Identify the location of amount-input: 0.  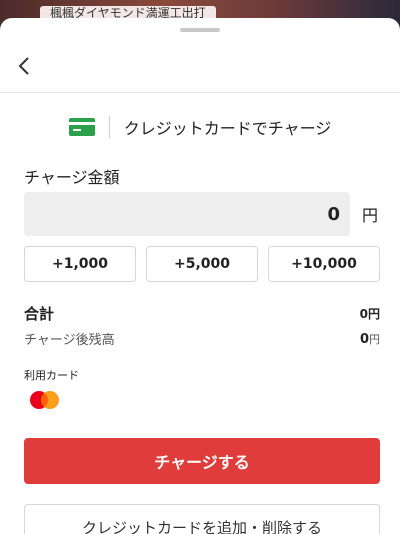
(187, 214).